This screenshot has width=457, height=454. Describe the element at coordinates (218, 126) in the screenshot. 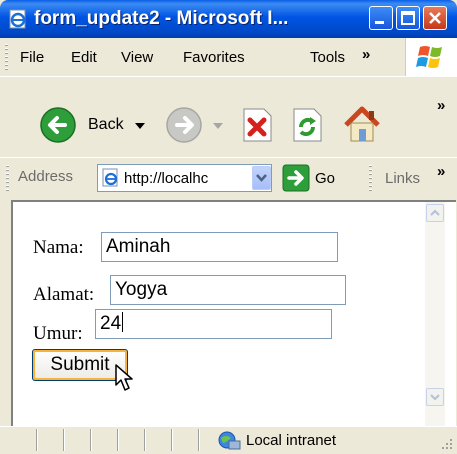

I see `forward-dropdown-icon` at that location.